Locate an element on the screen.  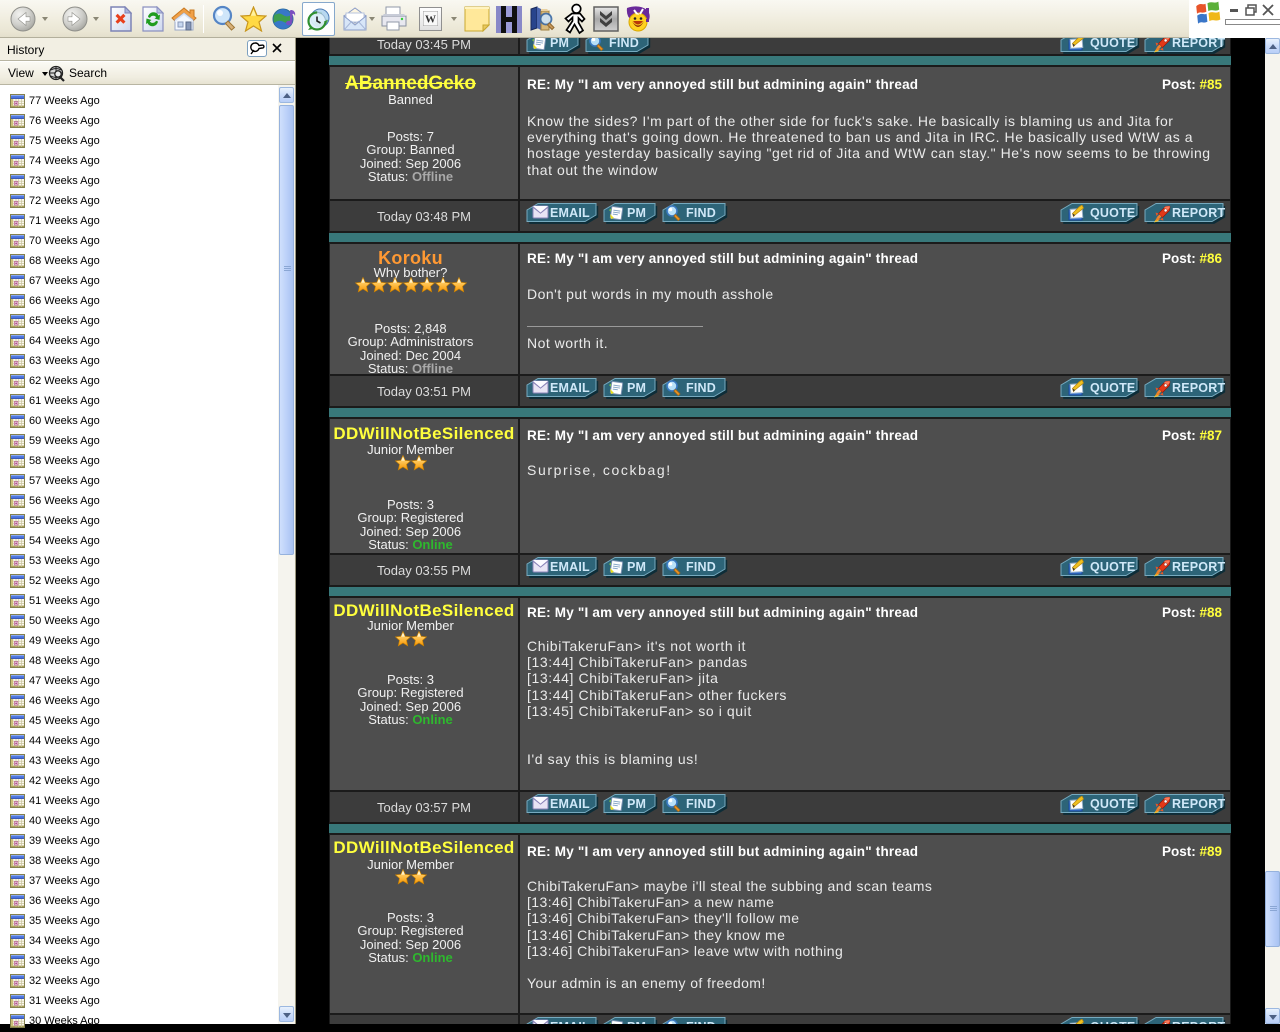
svg-text: W is located at coordinates (430, 20).